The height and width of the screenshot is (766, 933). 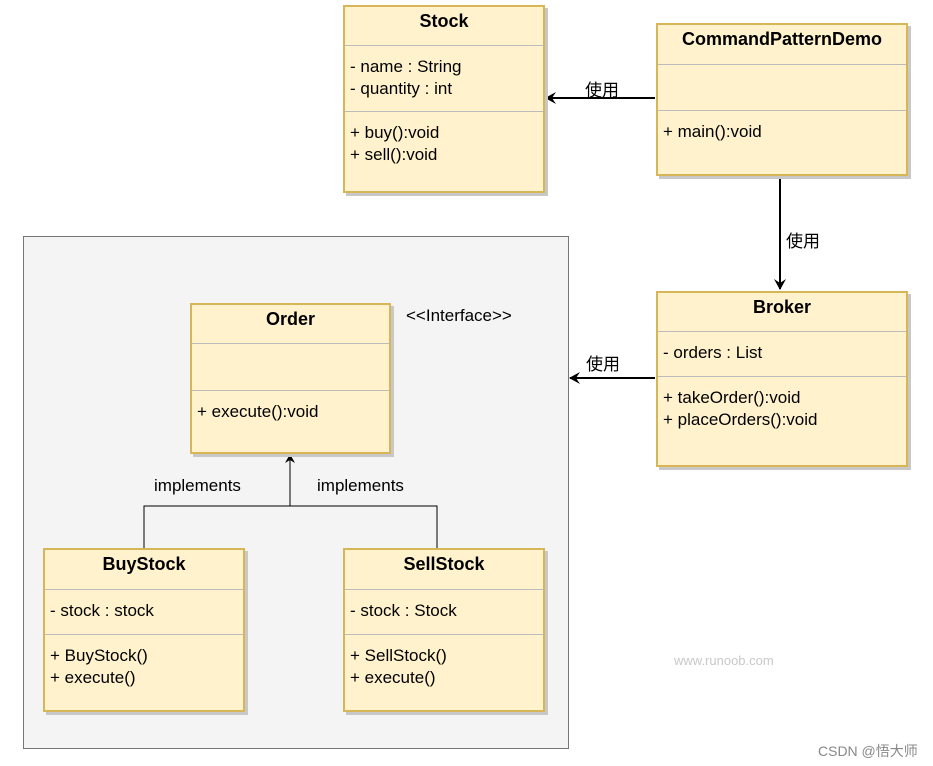 What do you see at coordinates (459, 315) in the screenshot?
I see `interface-stereotype: <<Interface>>` at bounding box center [459, 315].